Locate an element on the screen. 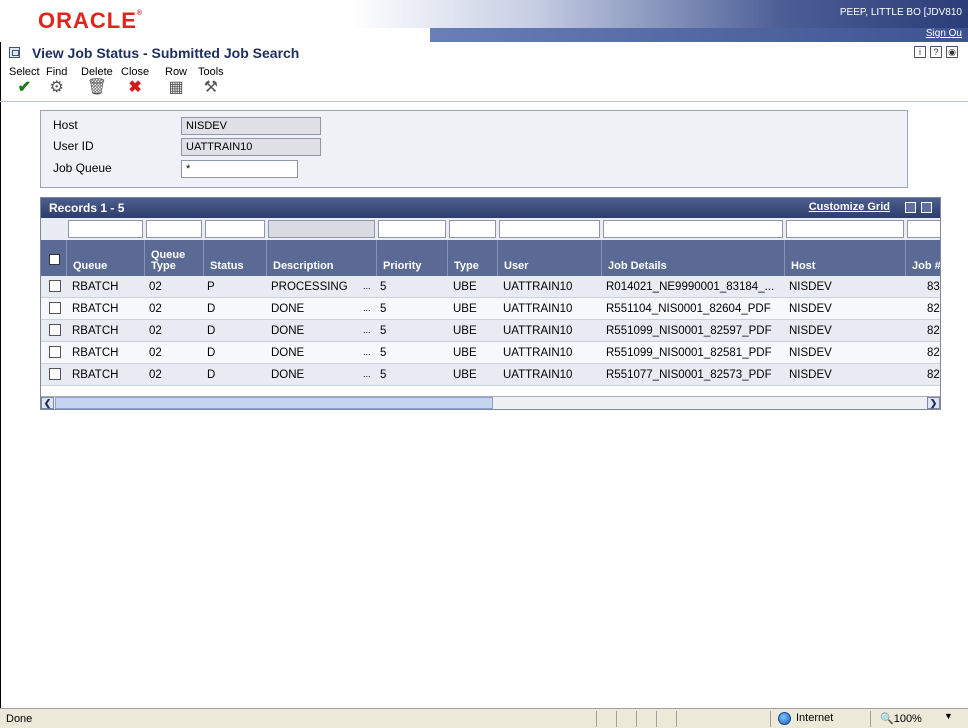 The image size is (968, 728). user-info: PEEP, LITTLE BO [JDV810 is located at coordinates (900, 12).